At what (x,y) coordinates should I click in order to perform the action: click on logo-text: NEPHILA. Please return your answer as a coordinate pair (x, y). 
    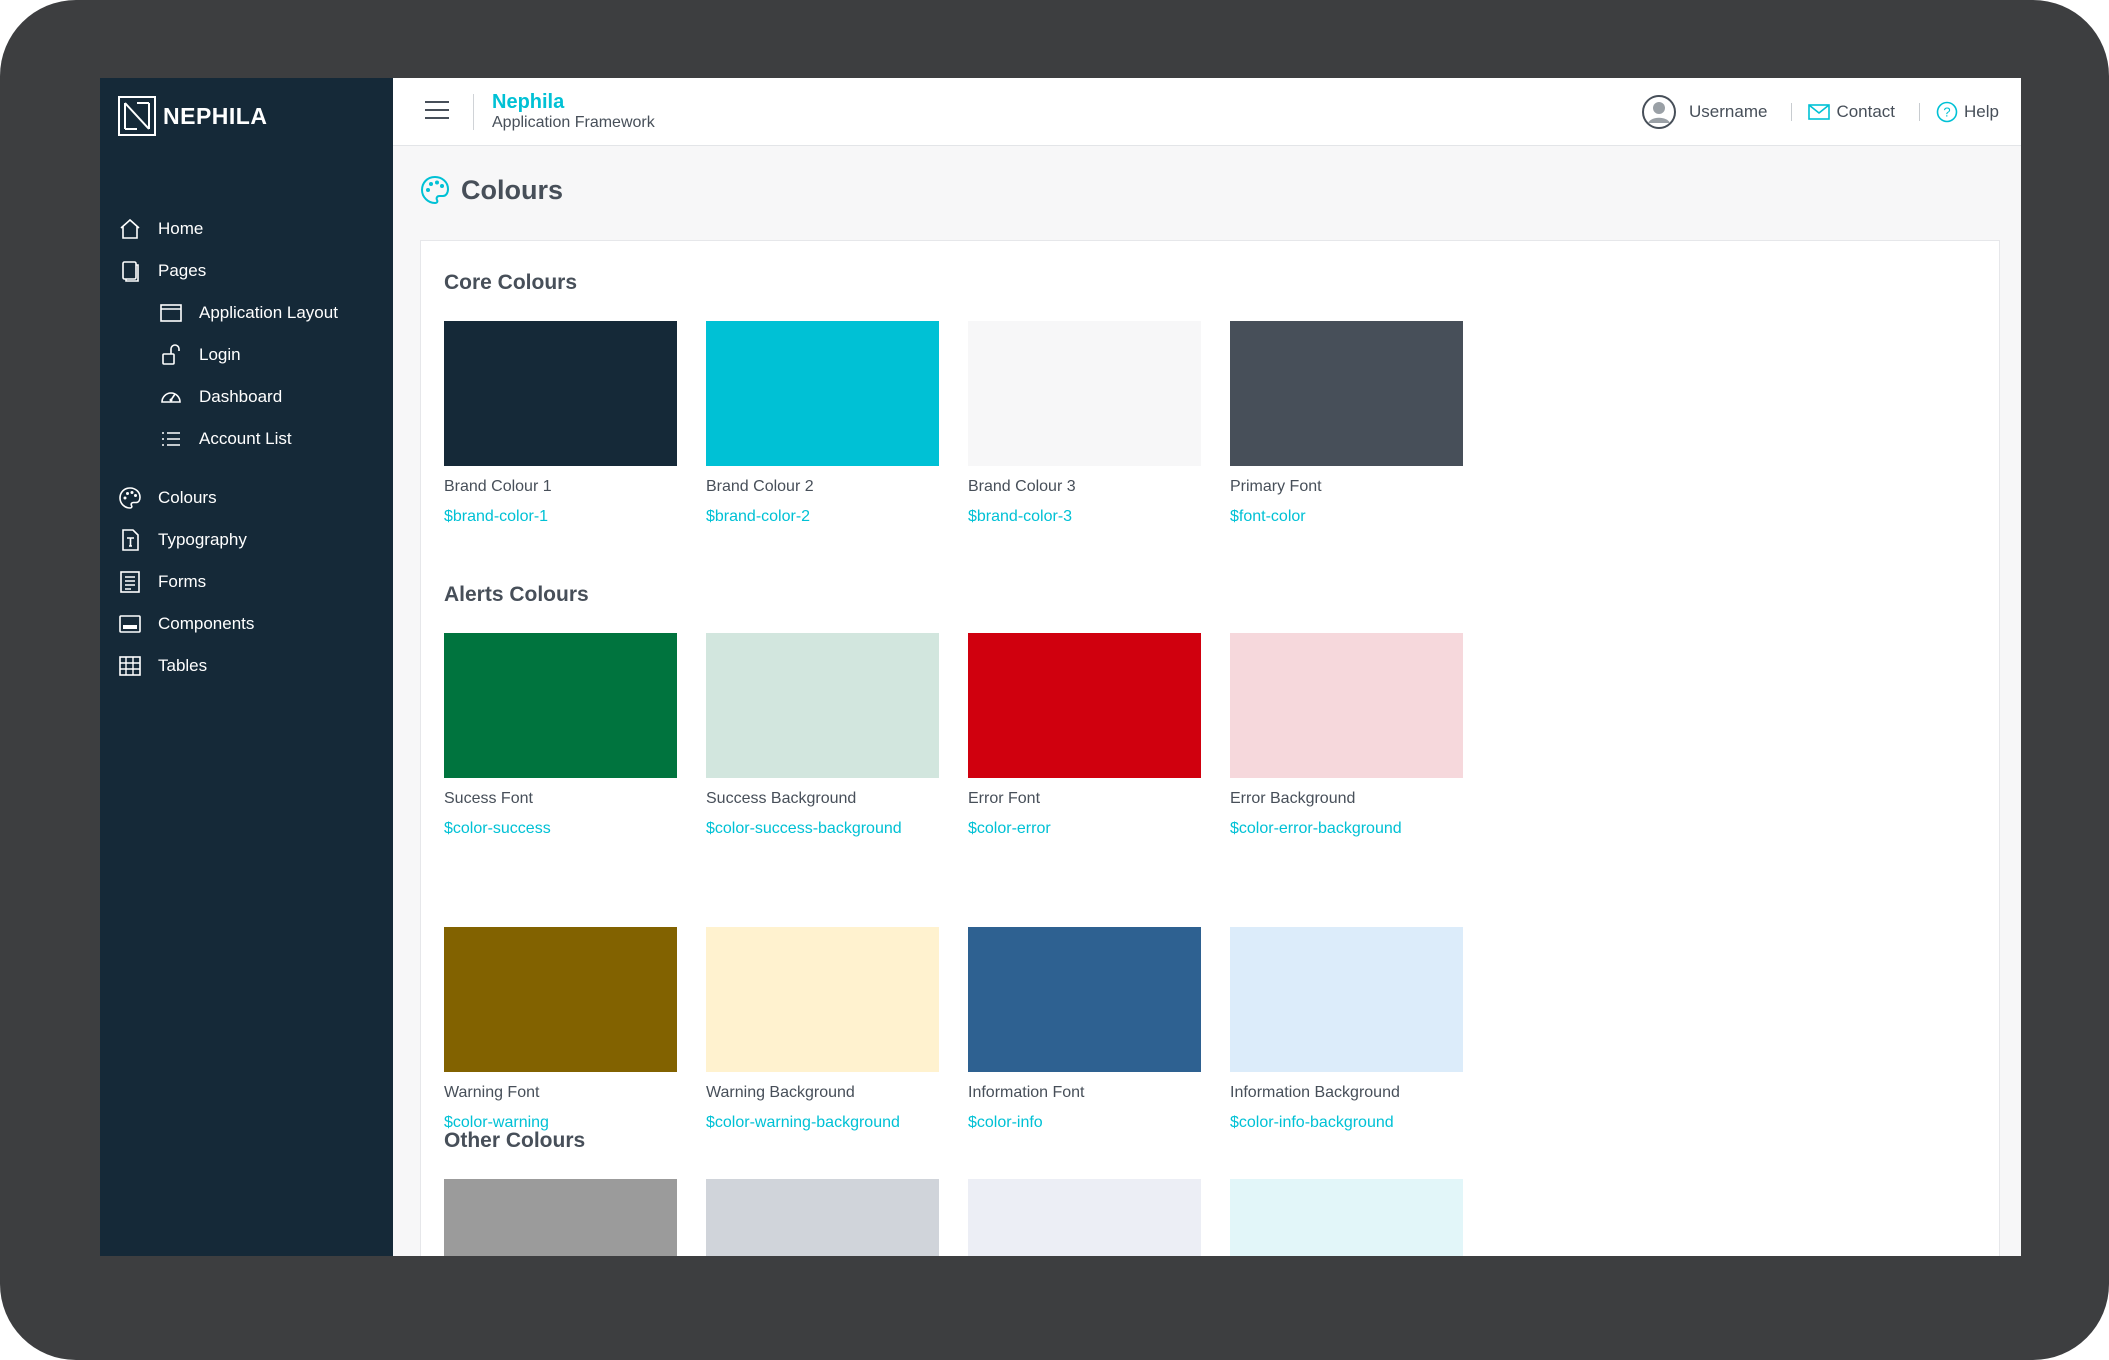
    Looking at the image, I should click on (215, 115).